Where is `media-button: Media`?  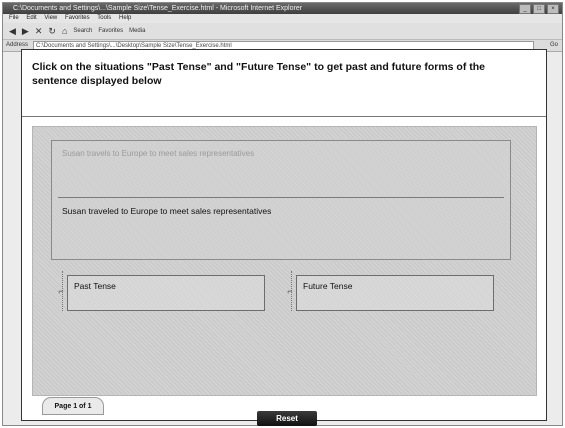
media-button: Media is located at coordinates (137, 31).